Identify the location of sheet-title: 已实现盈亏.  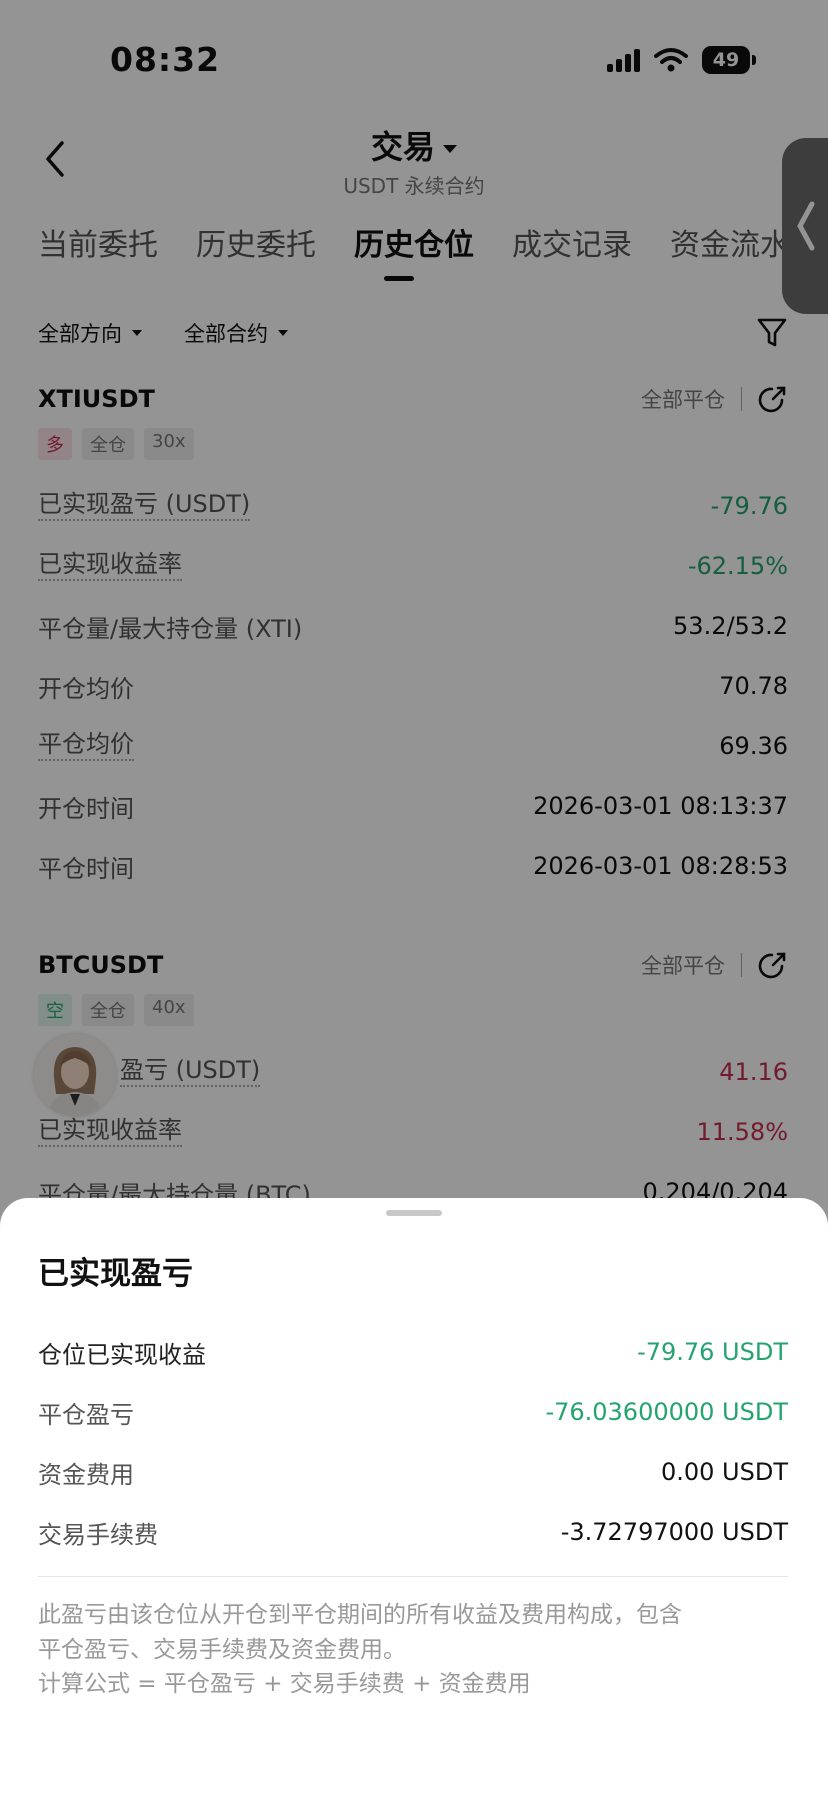
(115, 1274).